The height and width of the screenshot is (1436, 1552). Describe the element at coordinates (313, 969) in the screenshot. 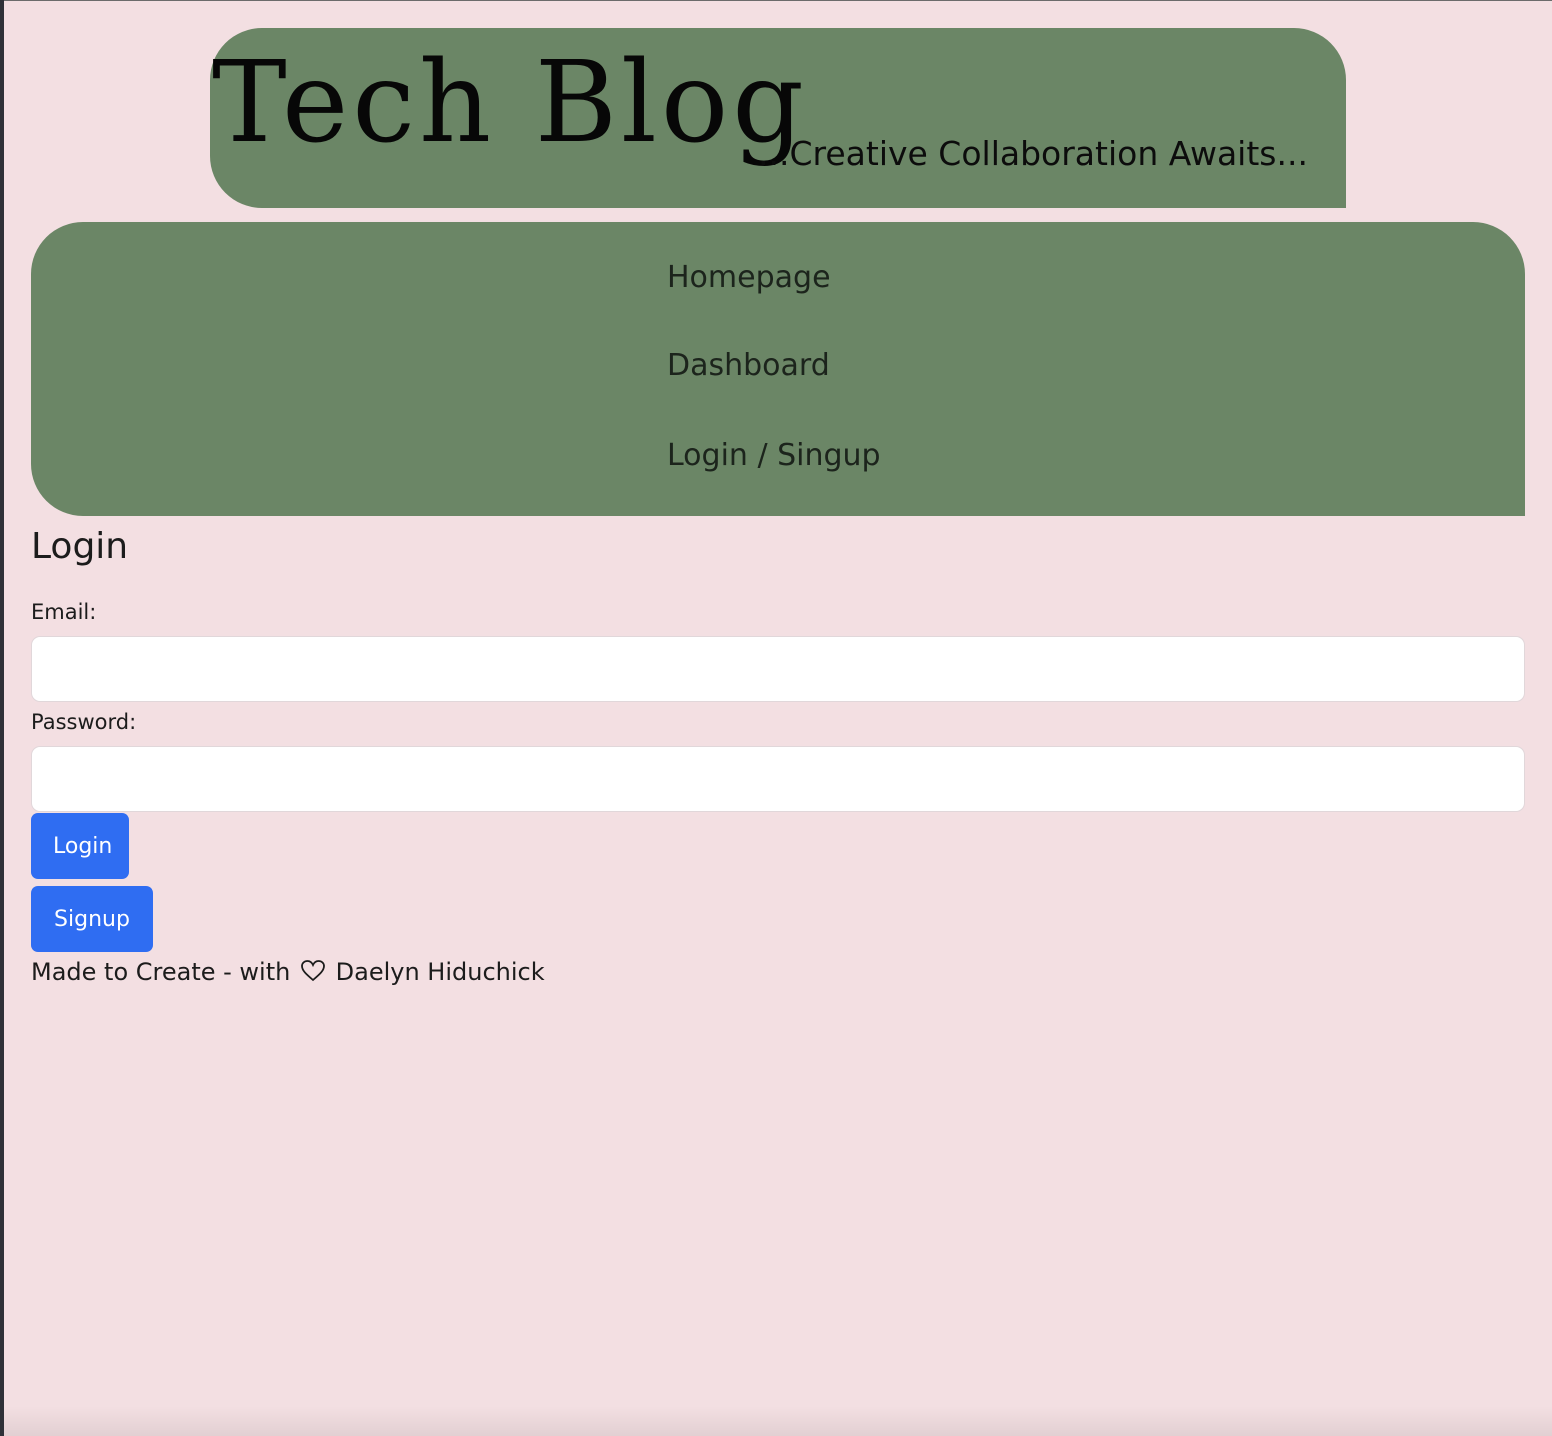

I see `heart-icon` at that location.